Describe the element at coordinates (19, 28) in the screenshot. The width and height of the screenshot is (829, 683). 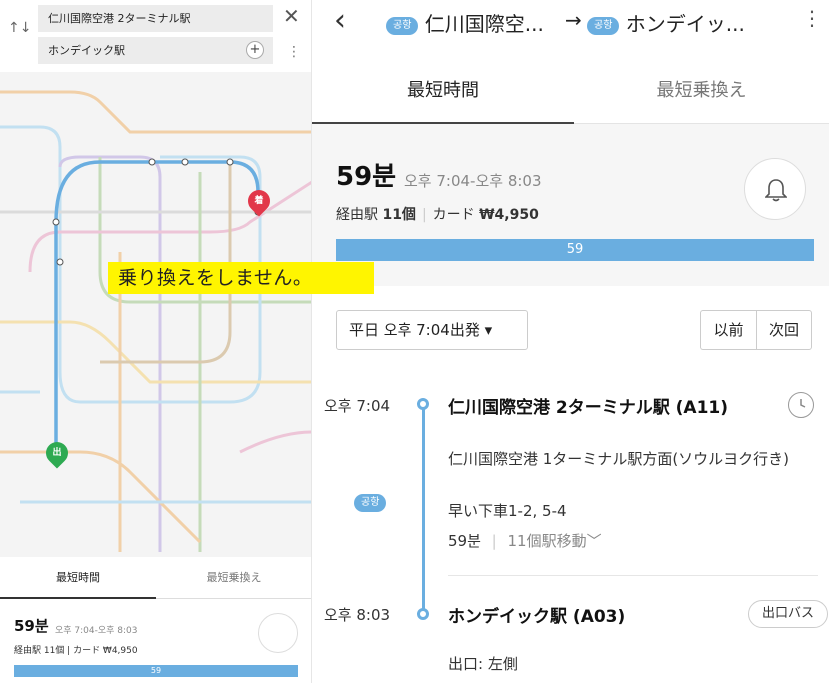
I see `swap-stations-icon: ↑↓` at that location.